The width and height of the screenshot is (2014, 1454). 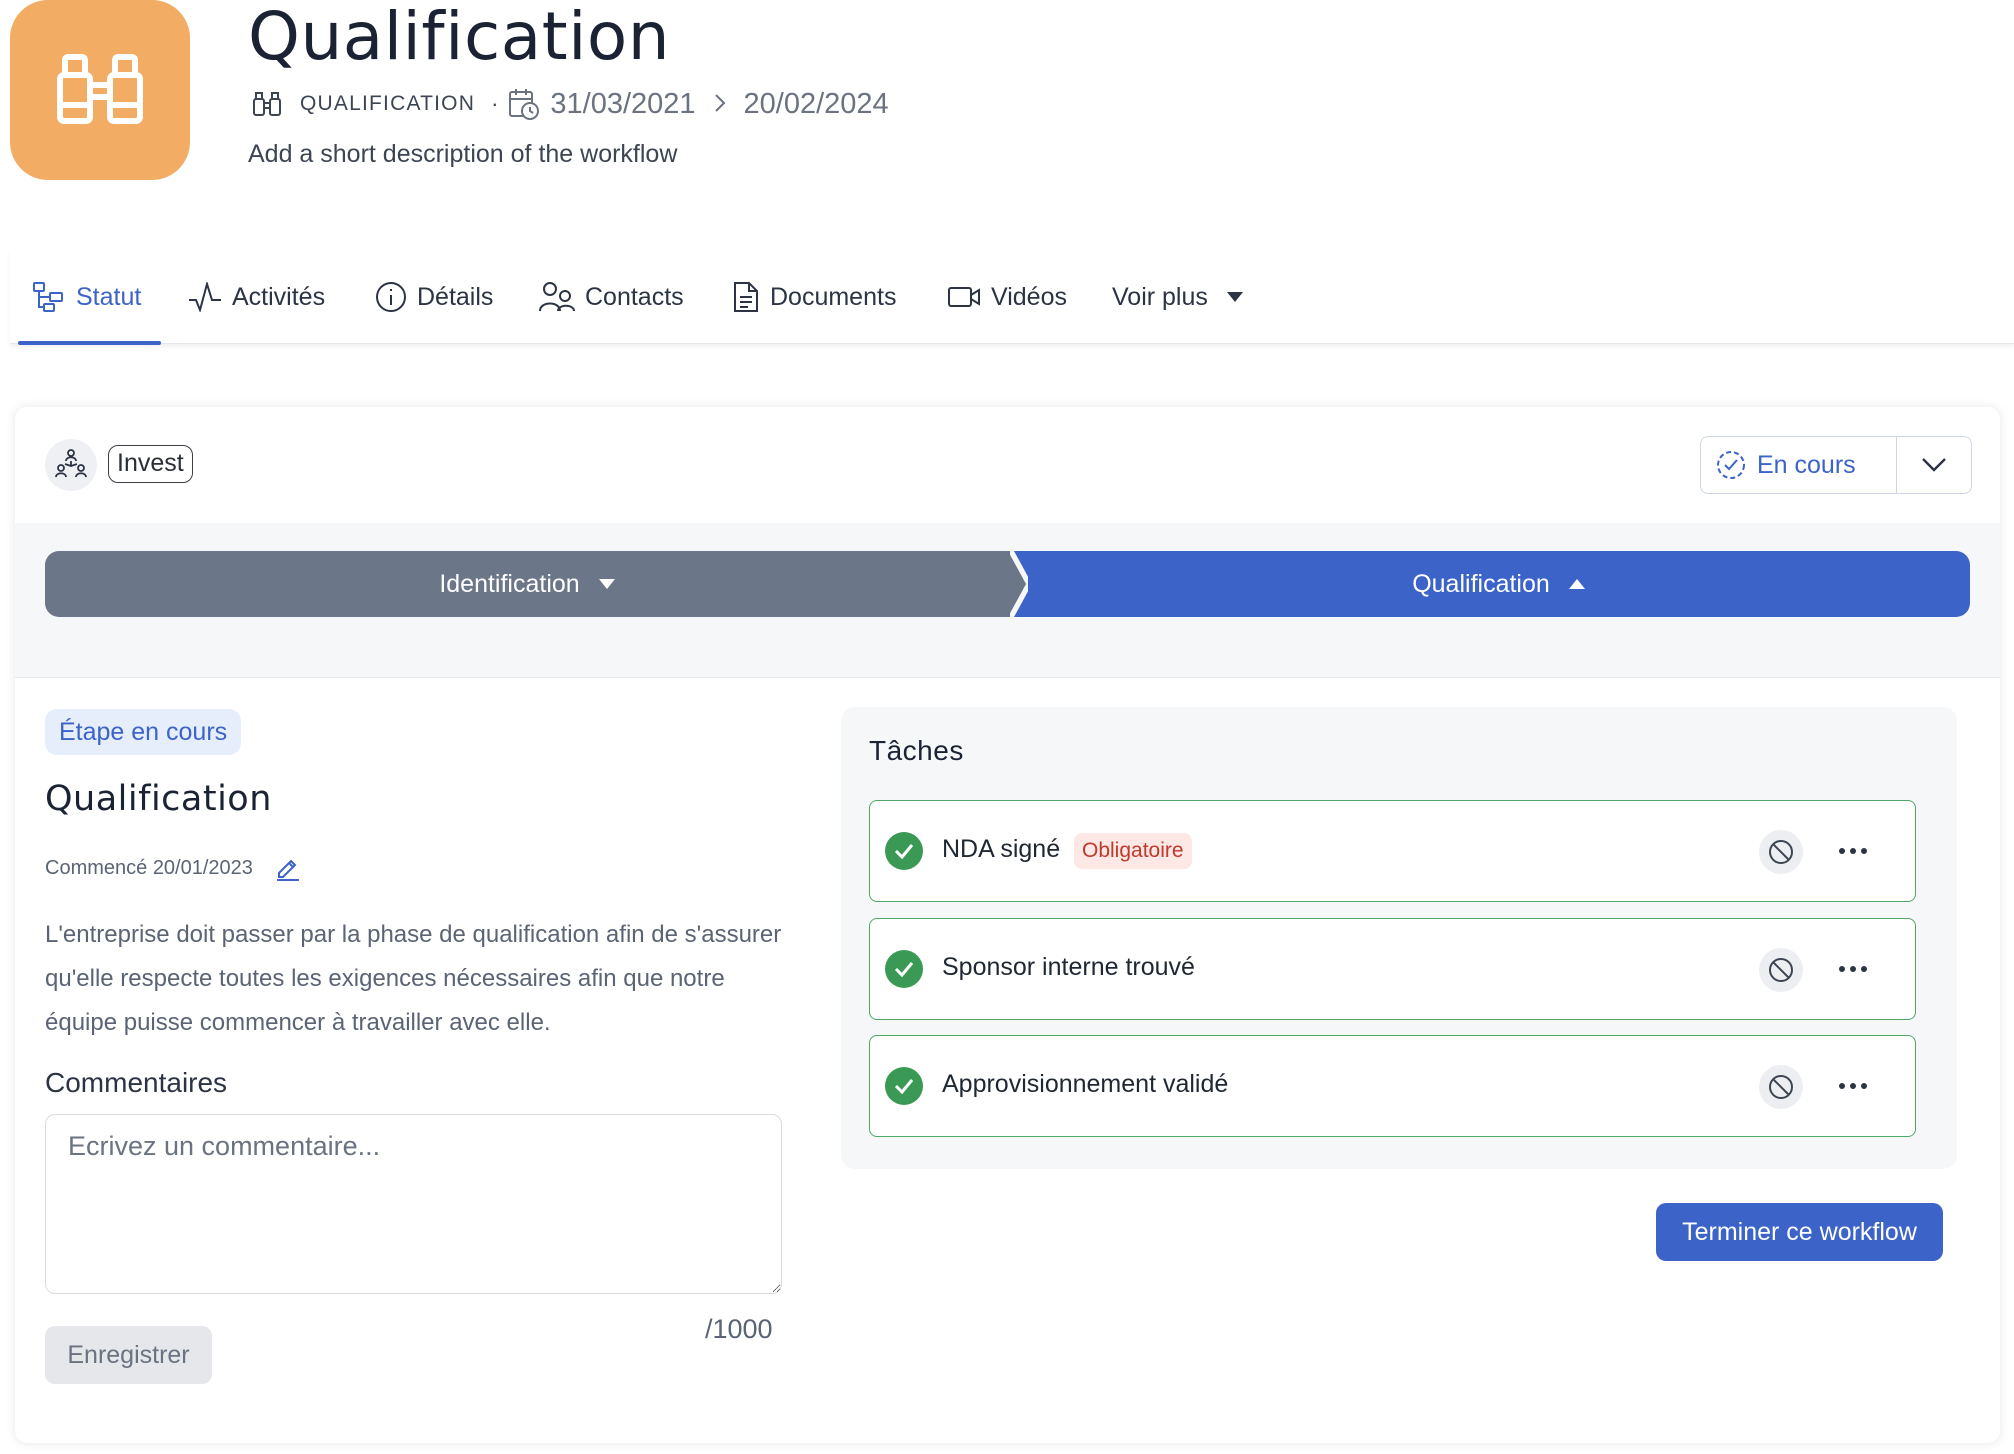 I want to click on status-value: En cours, so click(x=1799, y=465).